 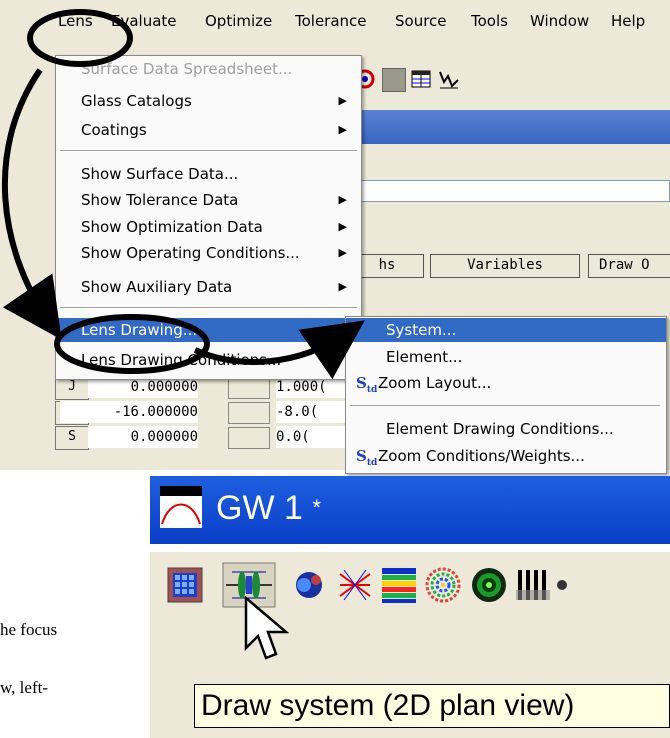 I want to click on menu-item-show-auxiliary-data: Show Auxiliary Data ▶, so click(x=208, y=287).